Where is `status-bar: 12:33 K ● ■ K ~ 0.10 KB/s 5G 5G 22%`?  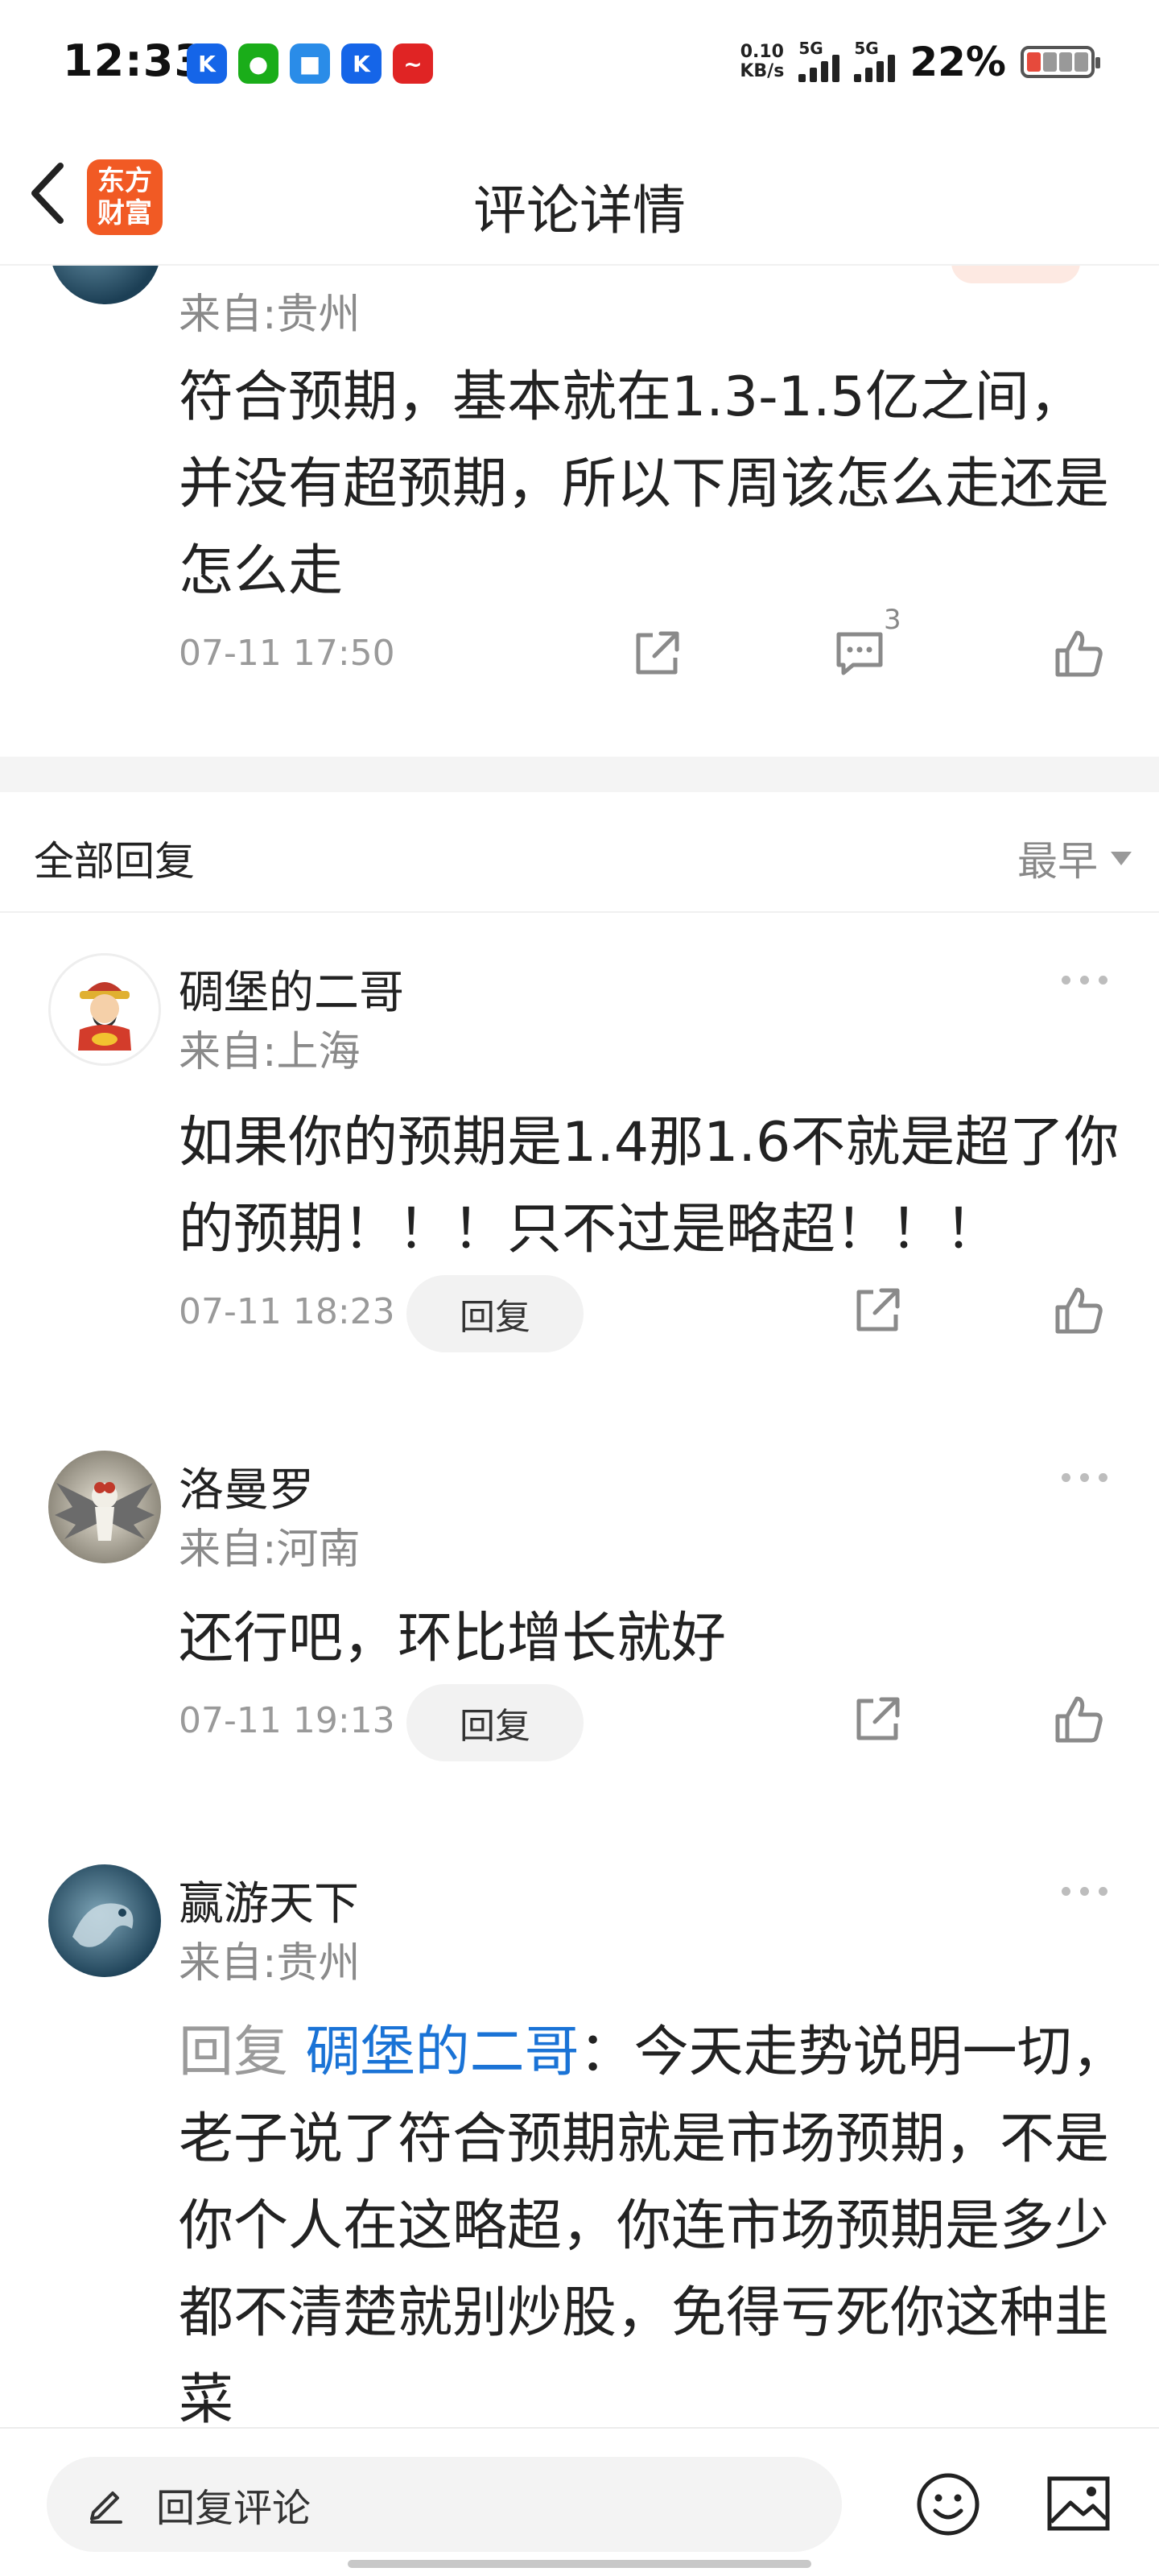 status-bar: 12:33 K ● ■ K ~ 0.10 KB/s 5G 5G 22% is located at coordinates (579, 60).